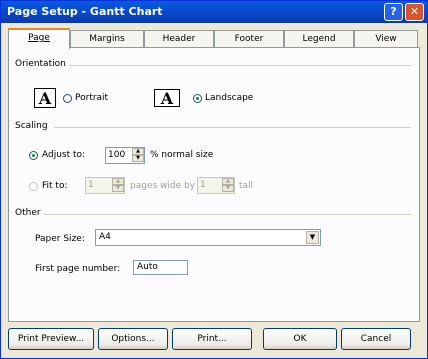 This screenshot has width=428, height=359. What do you see at coordinates (29, 213) in the screenshot?
I see `other-heading: Other` at bounding box center [29, 213].